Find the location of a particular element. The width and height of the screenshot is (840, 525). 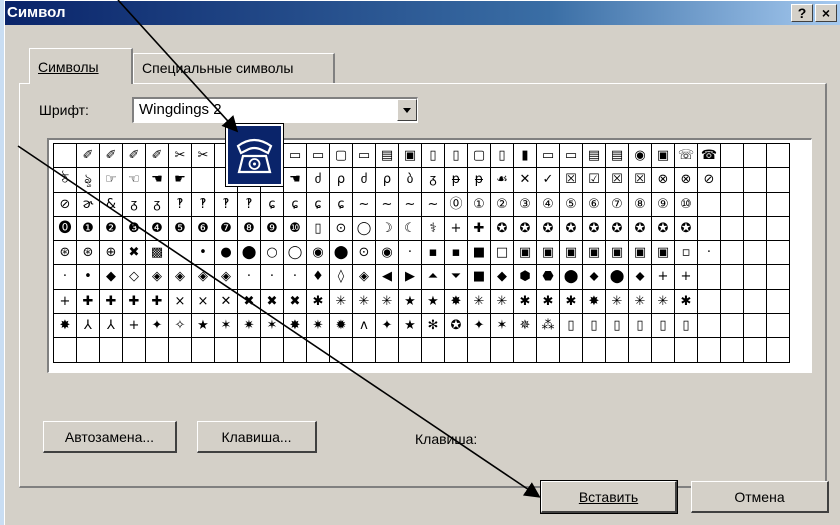

symbol-cell: ☽ is located at coordinates (387, 229).